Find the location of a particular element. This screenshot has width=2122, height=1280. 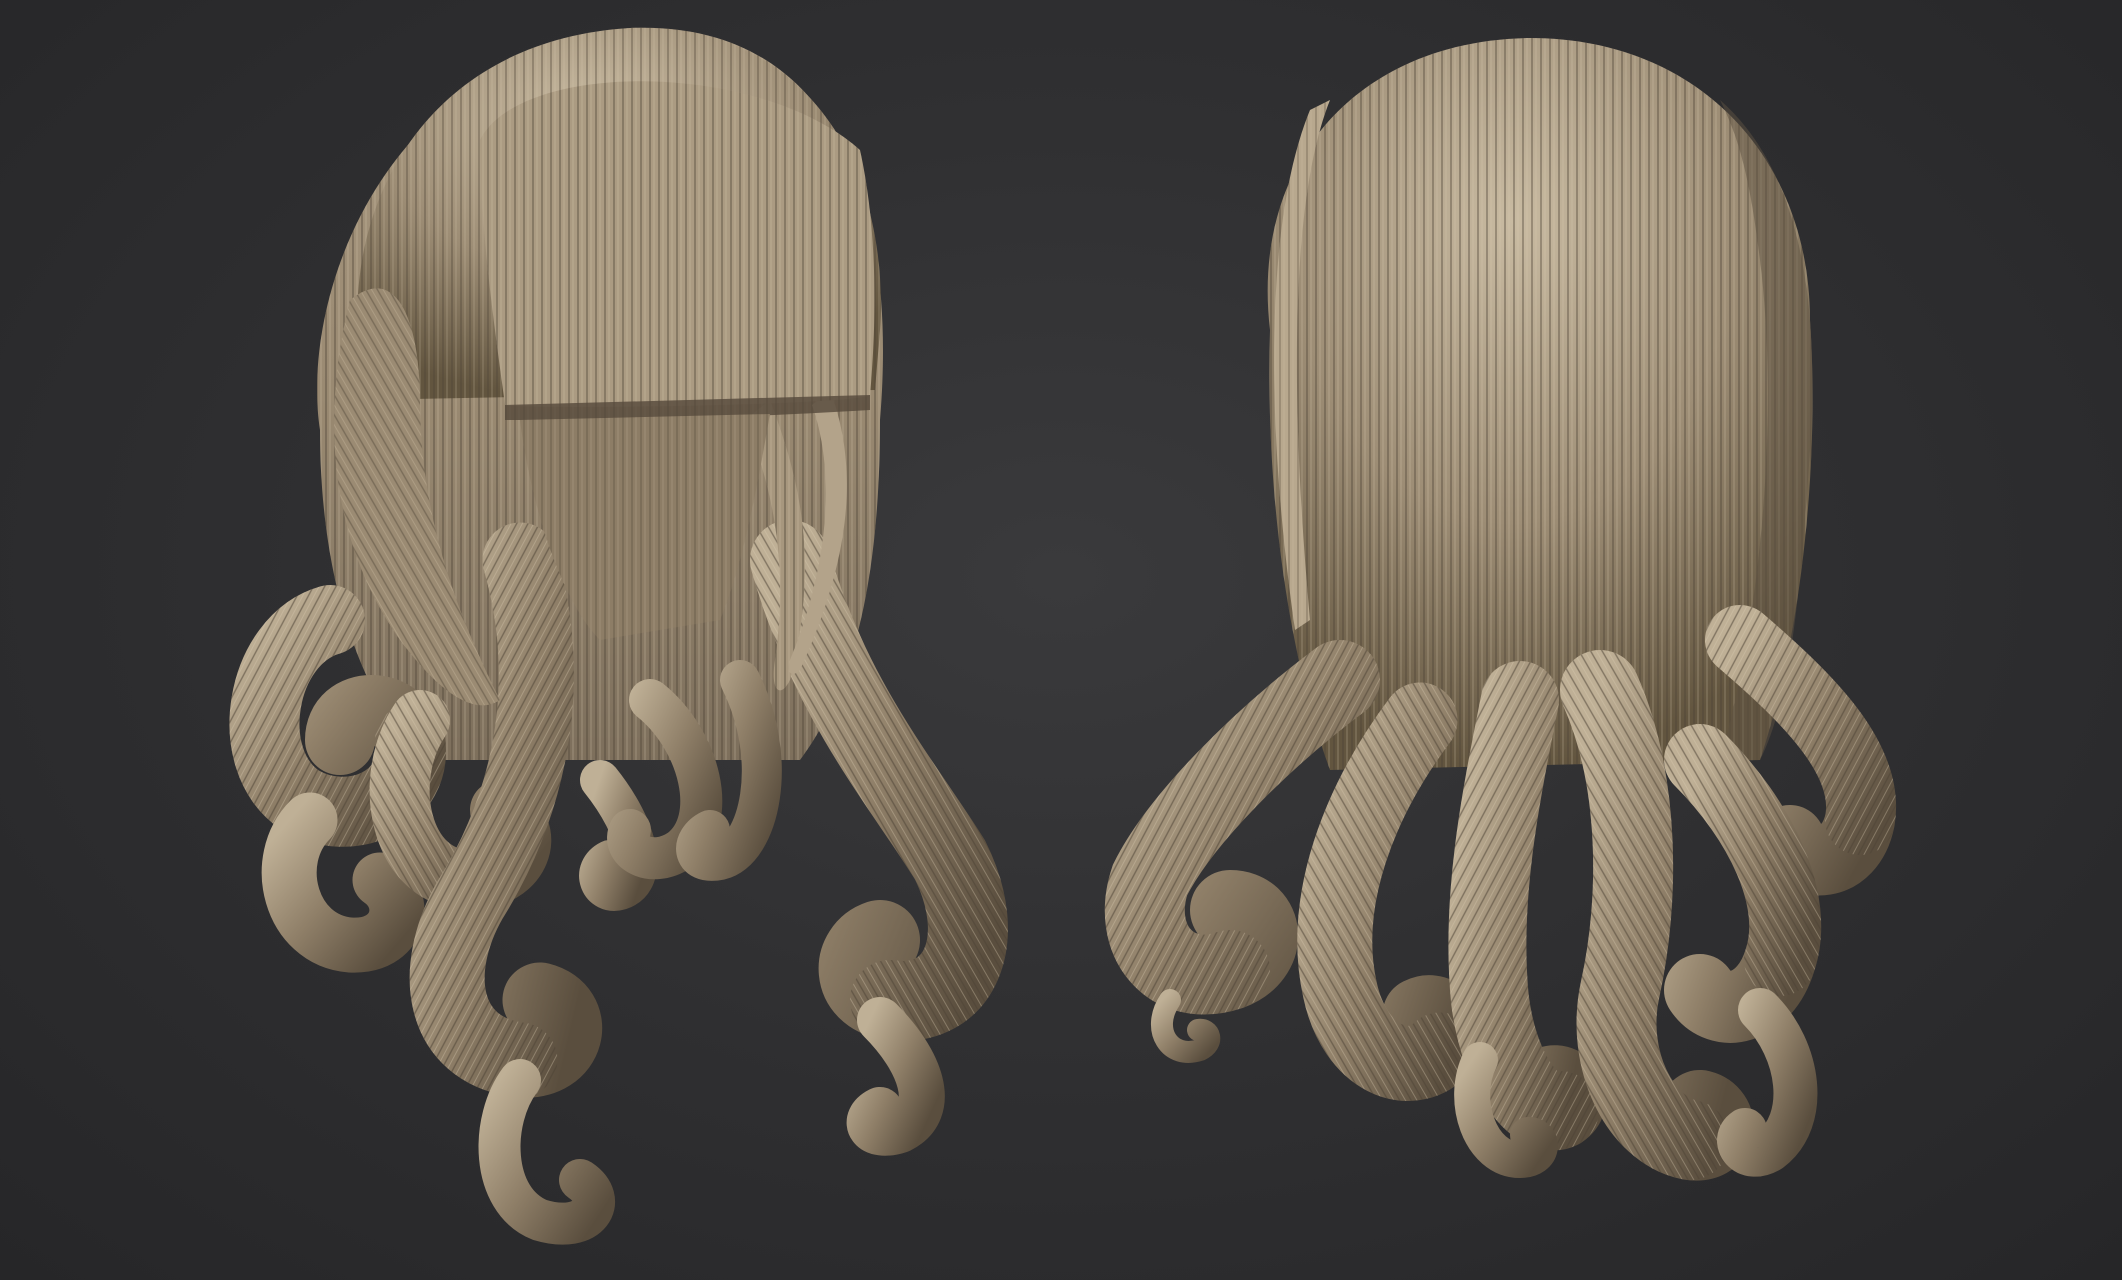

back-left-curls is located at coordinates (1295, 870).